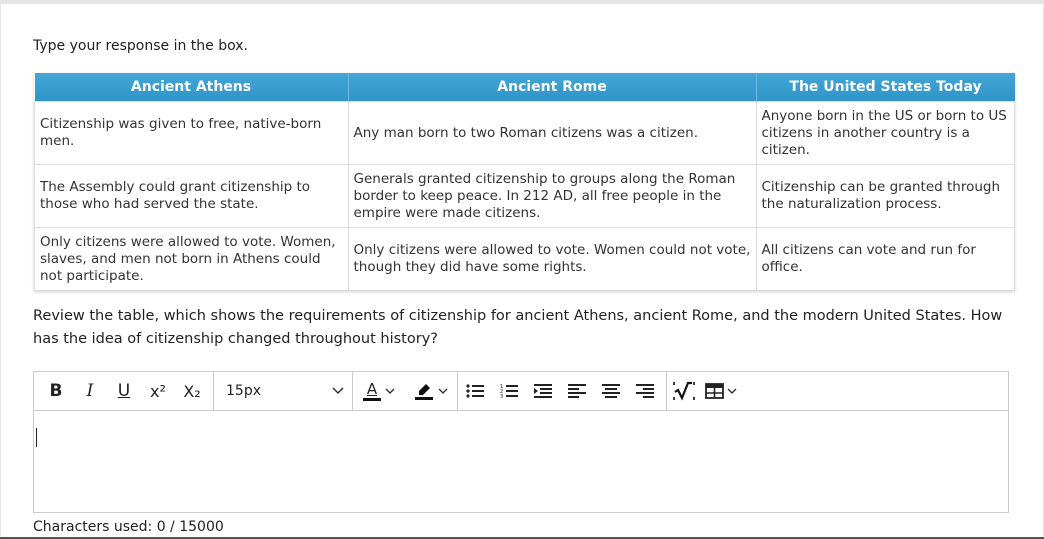 This screenshot has width=1044, height=539. I want to click on highlight-icon, so click(424, 392).